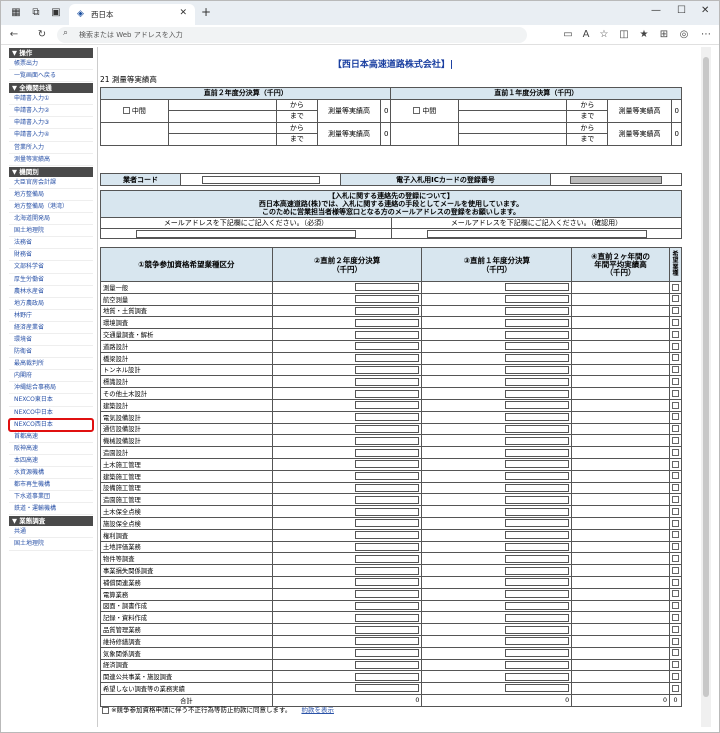 The image size is (720, 733). I want to click on more-icon: ⋯, so click(706, 35).